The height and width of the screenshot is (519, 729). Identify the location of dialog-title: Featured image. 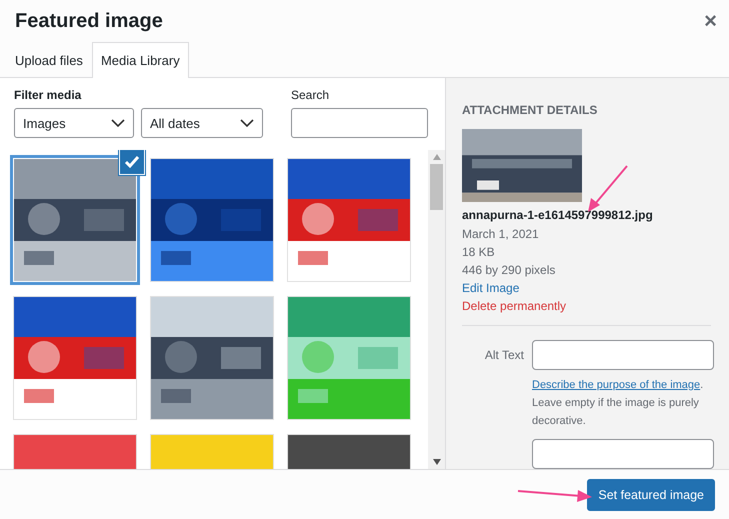
(89, 21).